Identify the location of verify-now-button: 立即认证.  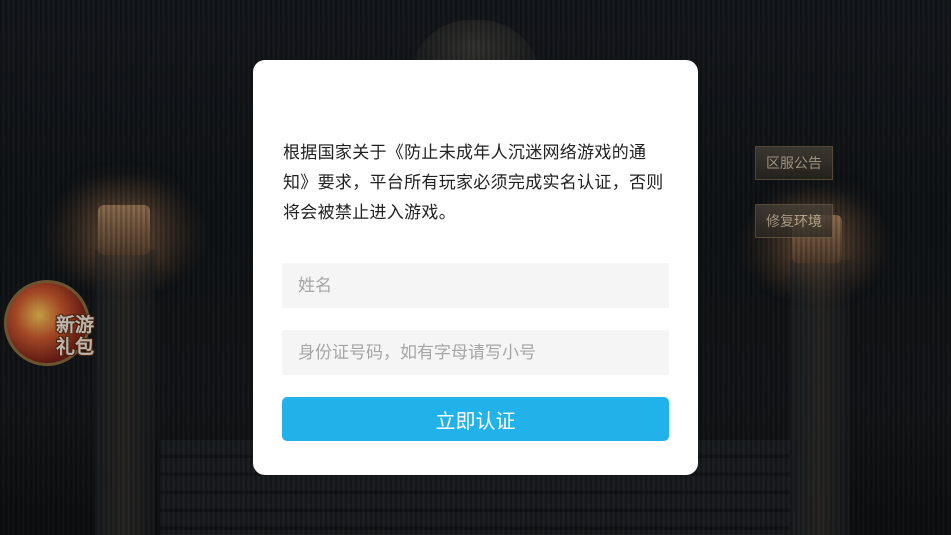
(475, 419).